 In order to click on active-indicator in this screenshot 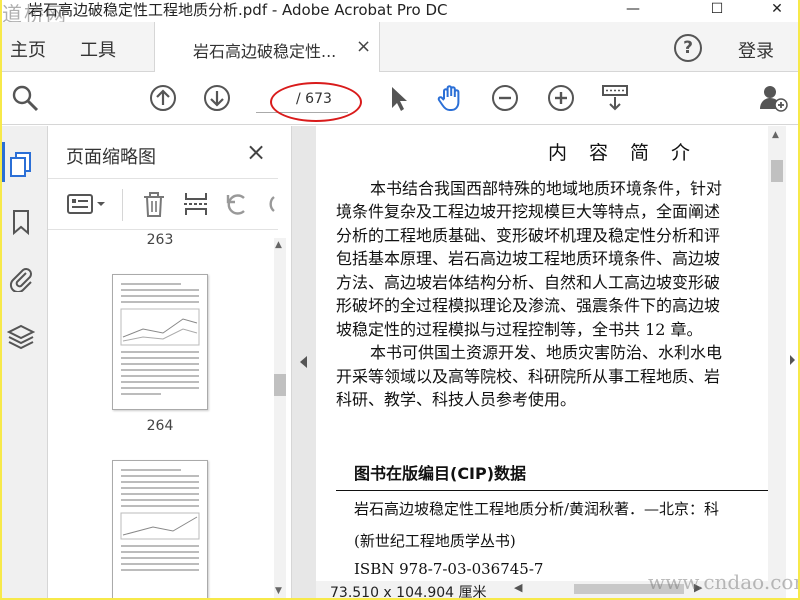, I will do `click(3, 162)`.